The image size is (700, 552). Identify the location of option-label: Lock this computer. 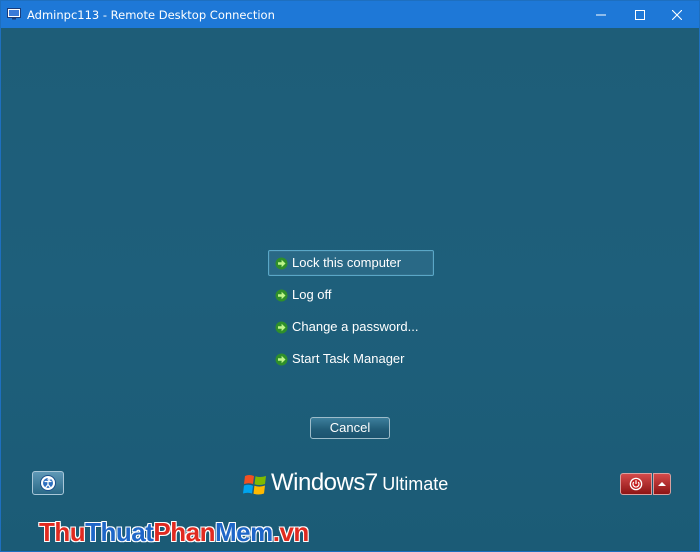
(347, 262).